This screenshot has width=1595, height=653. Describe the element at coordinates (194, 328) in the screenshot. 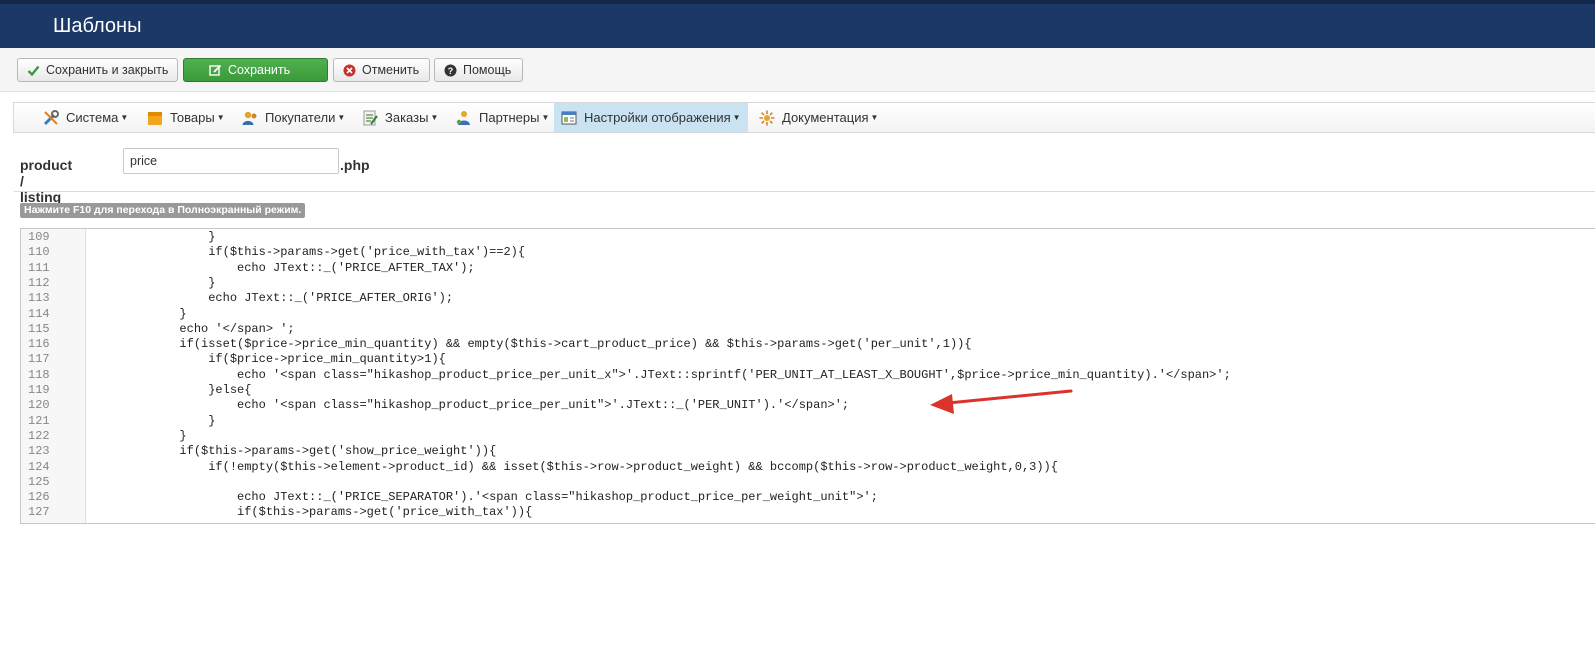

I see `code-text: echo '</span> ';` at that location.